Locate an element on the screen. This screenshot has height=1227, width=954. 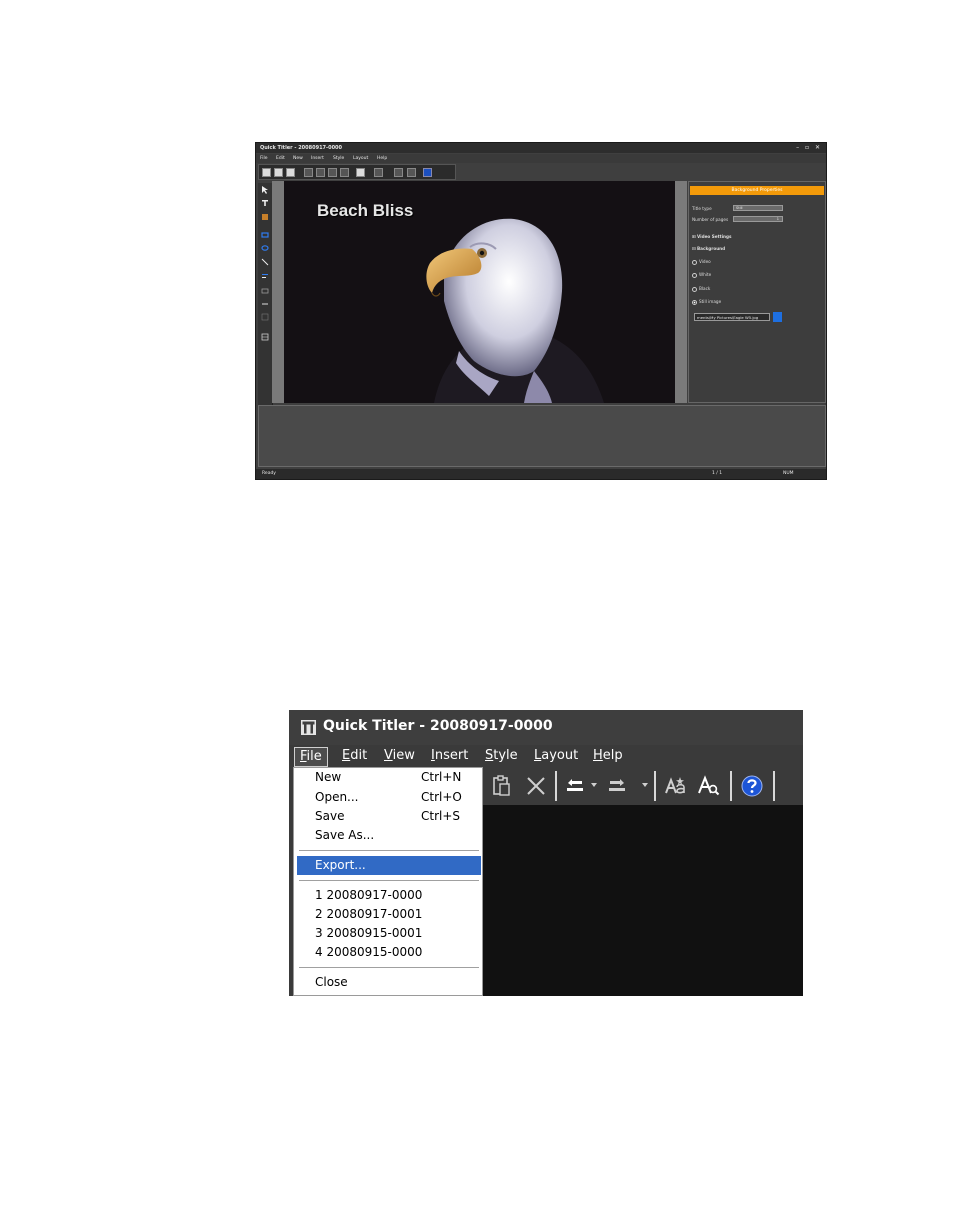
radio-still-image: Still image is located at coordinates (706, 302).